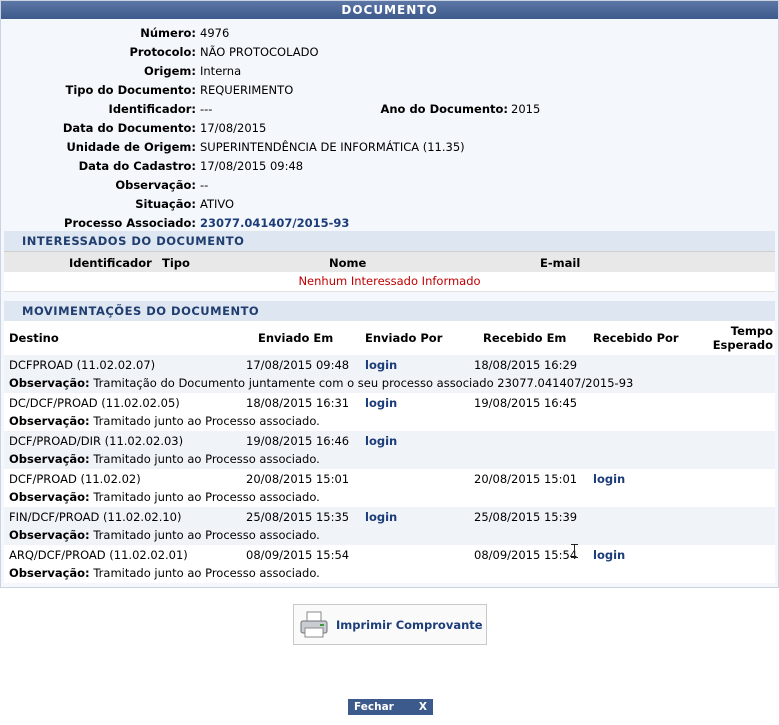  What do you see at coordinates (389, 10) in the screenshot?
I see `panel-title: DOCUMENTO` at bounding box center [389, 10].